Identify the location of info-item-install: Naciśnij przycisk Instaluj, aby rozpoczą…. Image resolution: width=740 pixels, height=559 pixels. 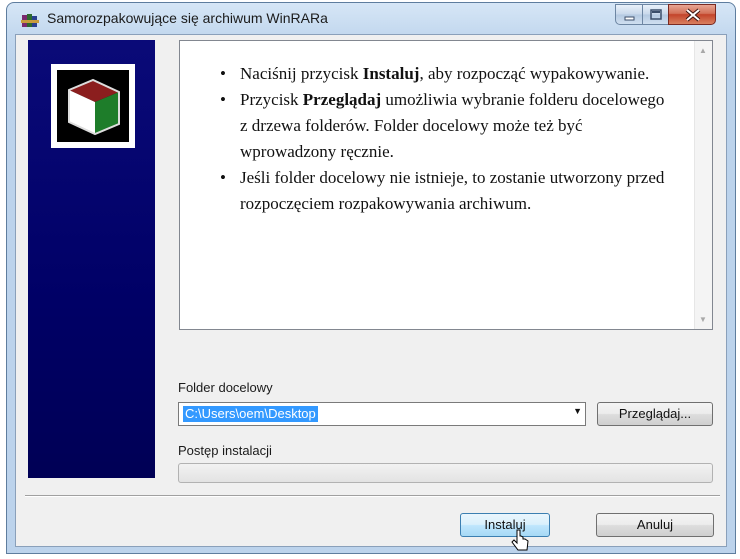
(448, 74).